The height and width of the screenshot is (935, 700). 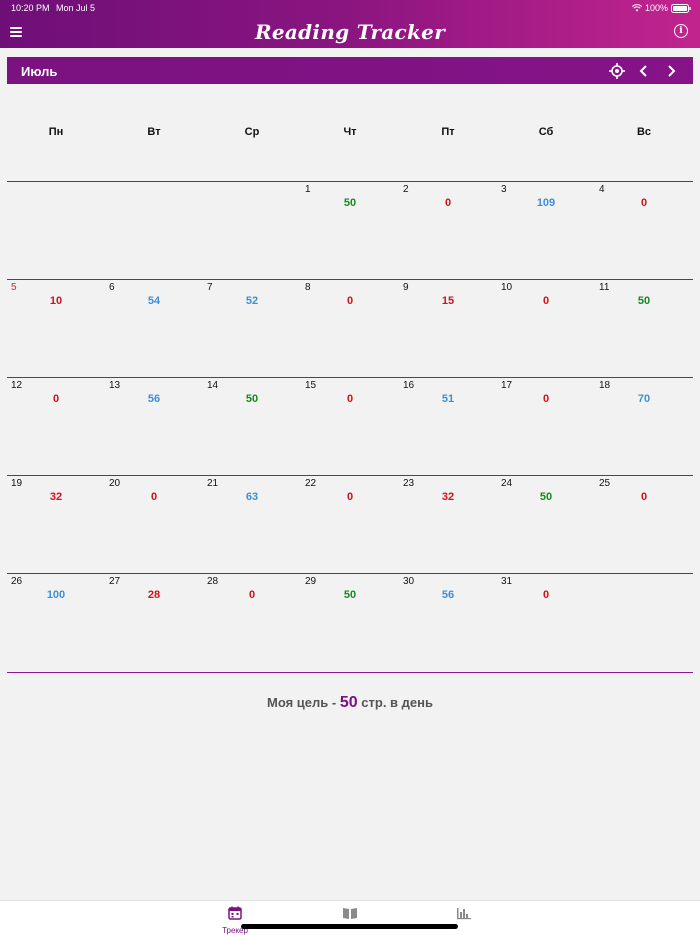 I want to click on info-icon: i, so click(x=681, y=31).